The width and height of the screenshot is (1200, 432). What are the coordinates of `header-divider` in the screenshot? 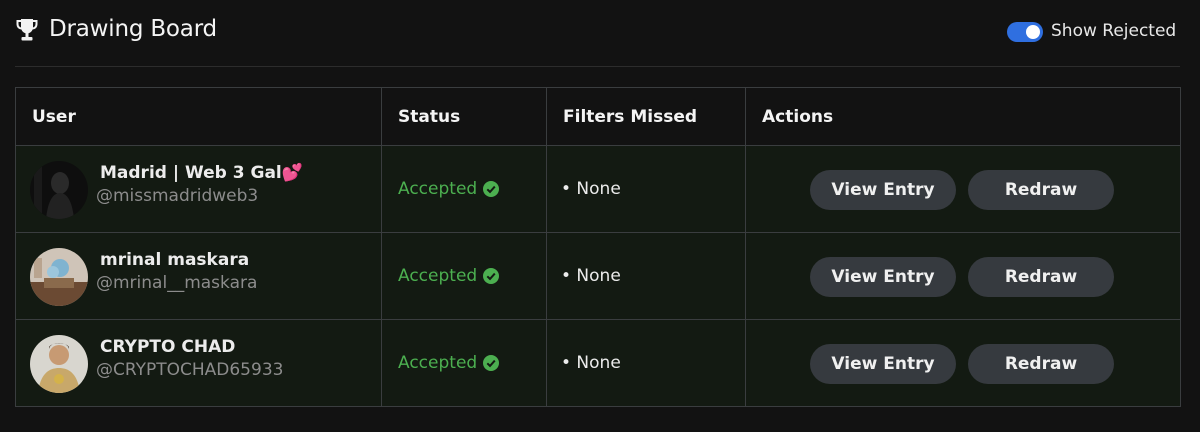 It's located at (597, 66).